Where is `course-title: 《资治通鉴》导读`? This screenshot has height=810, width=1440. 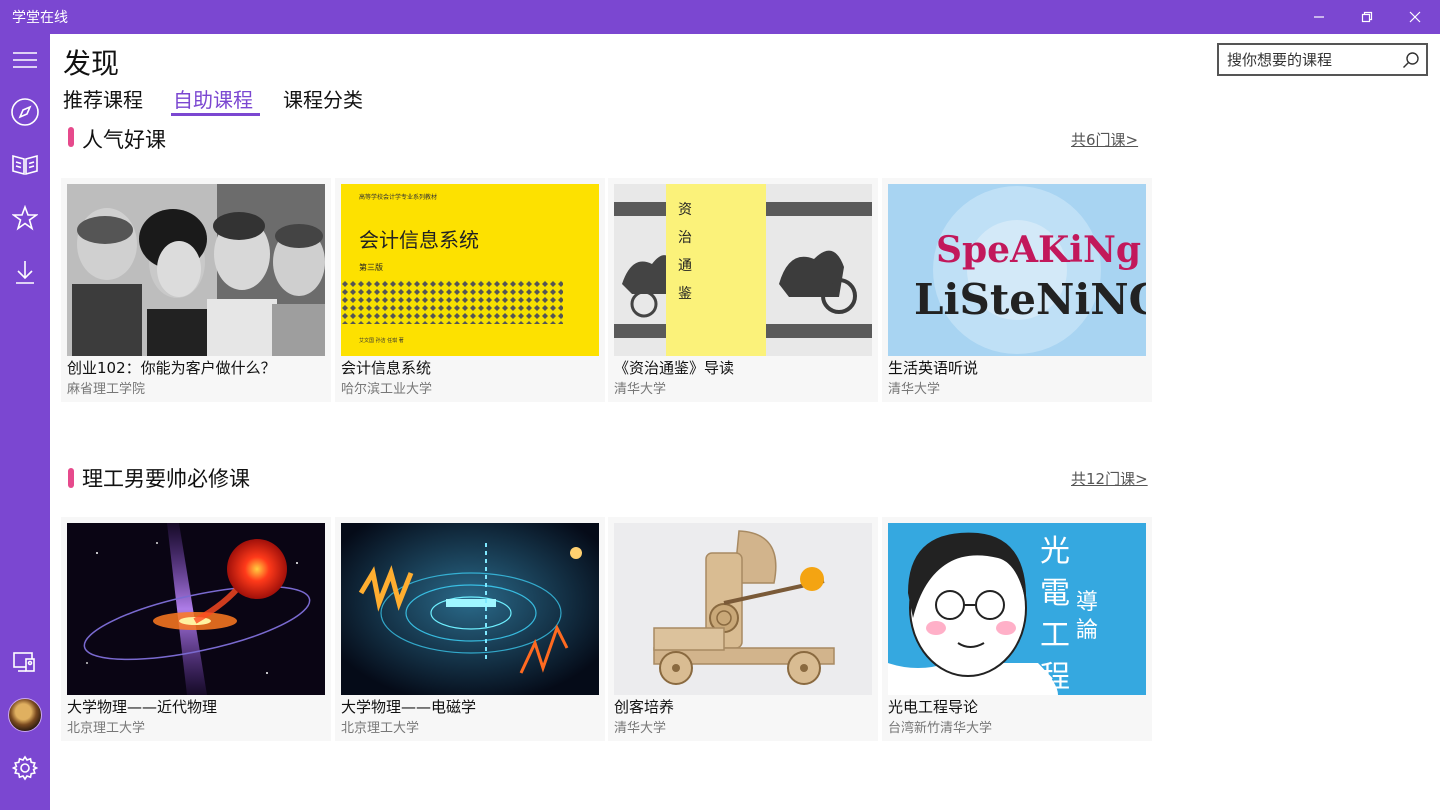 course-title: 《资治通鉴》导读 is located at coordinates (674, 368).